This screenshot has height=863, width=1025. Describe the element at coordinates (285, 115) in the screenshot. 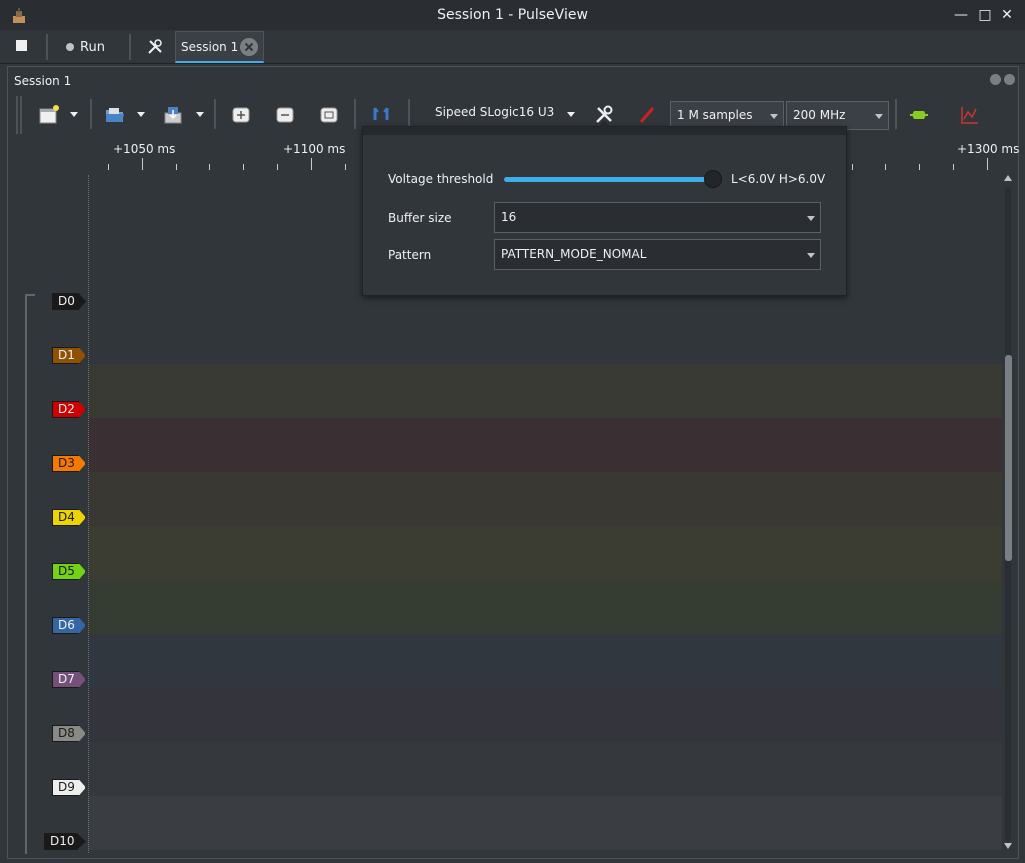

I see `zoom-out-icon` at that location.